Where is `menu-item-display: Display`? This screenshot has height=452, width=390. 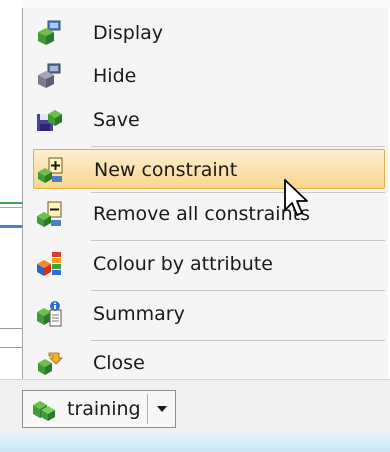 menu-item-display: Display is located at coordinates (209, 33).